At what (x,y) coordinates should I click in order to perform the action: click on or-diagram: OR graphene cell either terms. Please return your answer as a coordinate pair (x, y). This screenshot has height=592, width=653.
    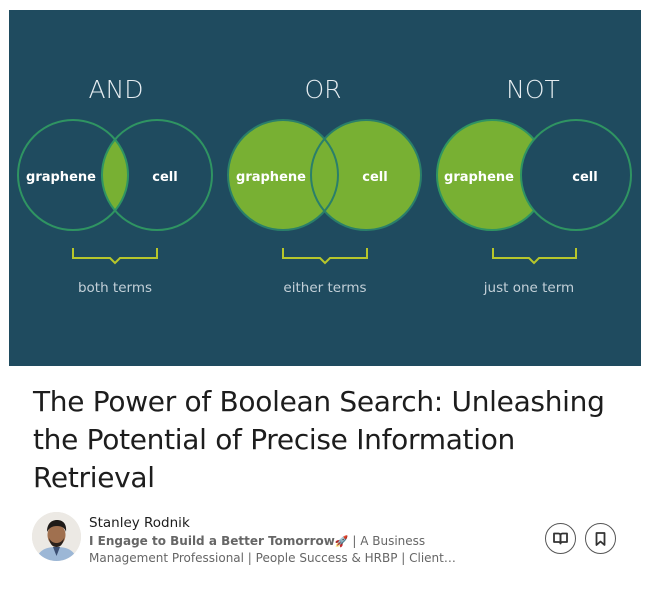
    Looking at the image, I should click on (324, 185).